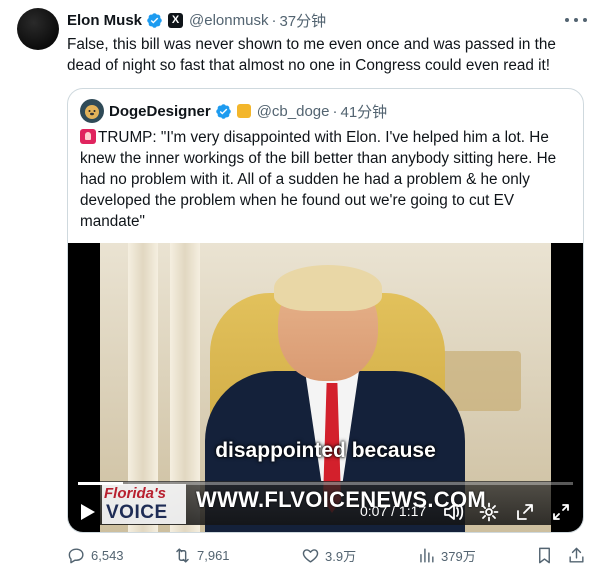 This screenshot has height=570, width=603. Describe the element at coordinates (363, 111) in the screenshot. I see `quote-timestamp: 41分钟` at that location.